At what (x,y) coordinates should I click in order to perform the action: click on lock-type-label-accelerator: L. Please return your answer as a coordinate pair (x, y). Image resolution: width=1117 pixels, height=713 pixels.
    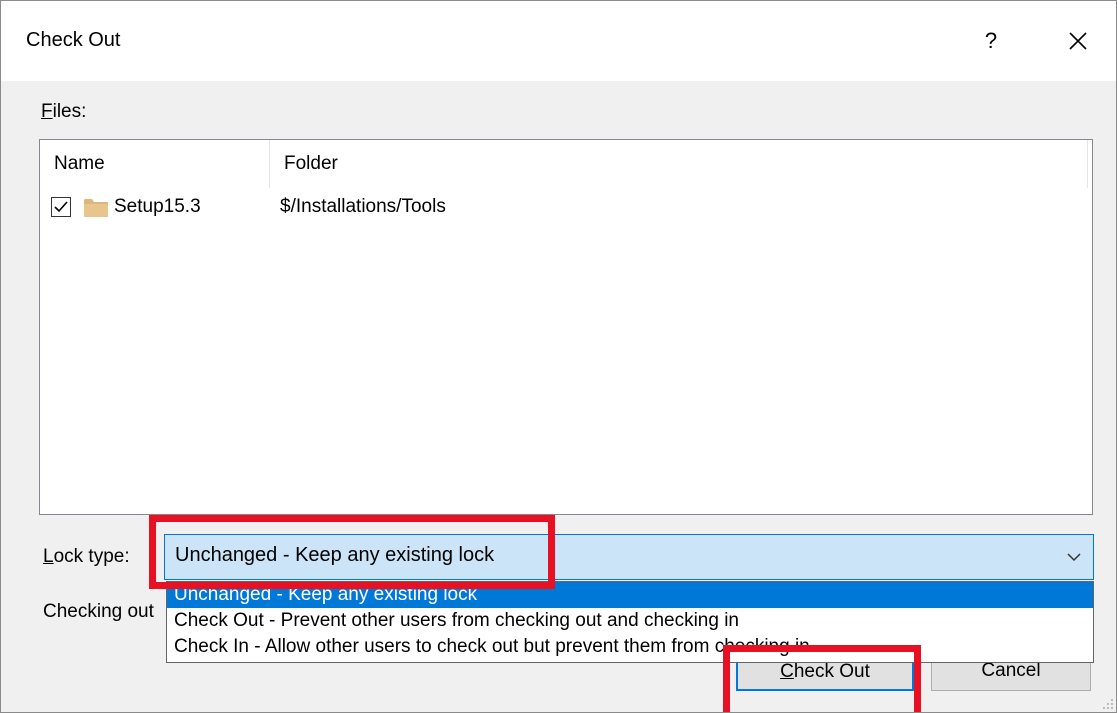
    Looking at the image, I should click on (48, 556).